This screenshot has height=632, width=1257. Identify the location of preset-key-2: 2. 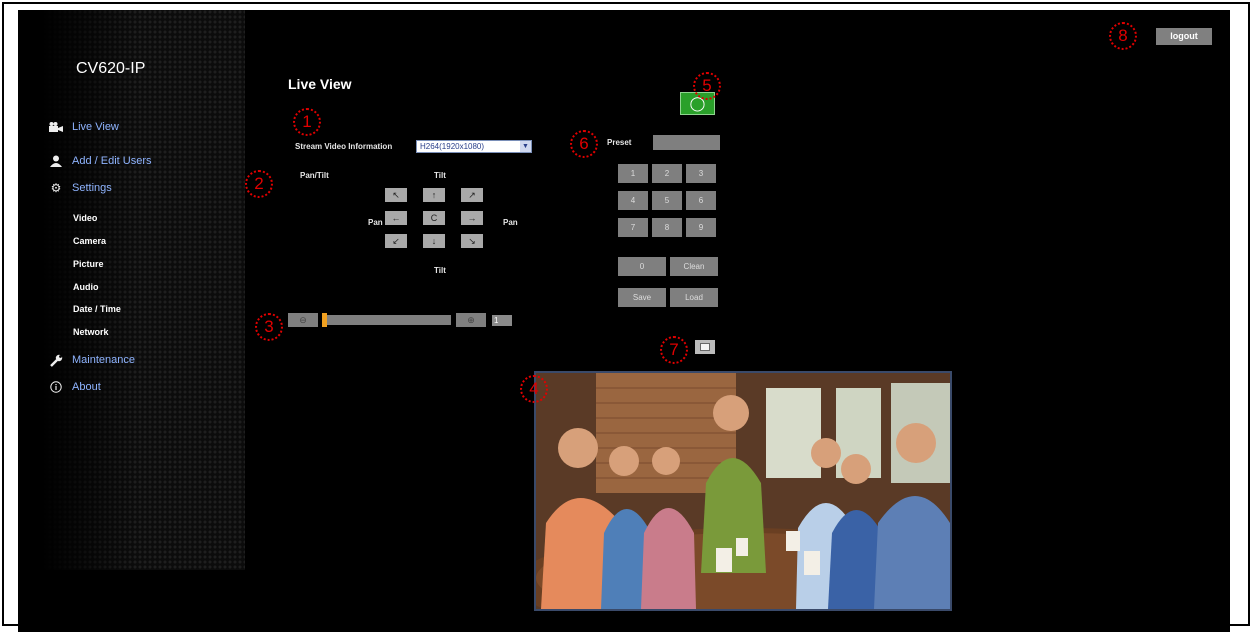
(667, 173).